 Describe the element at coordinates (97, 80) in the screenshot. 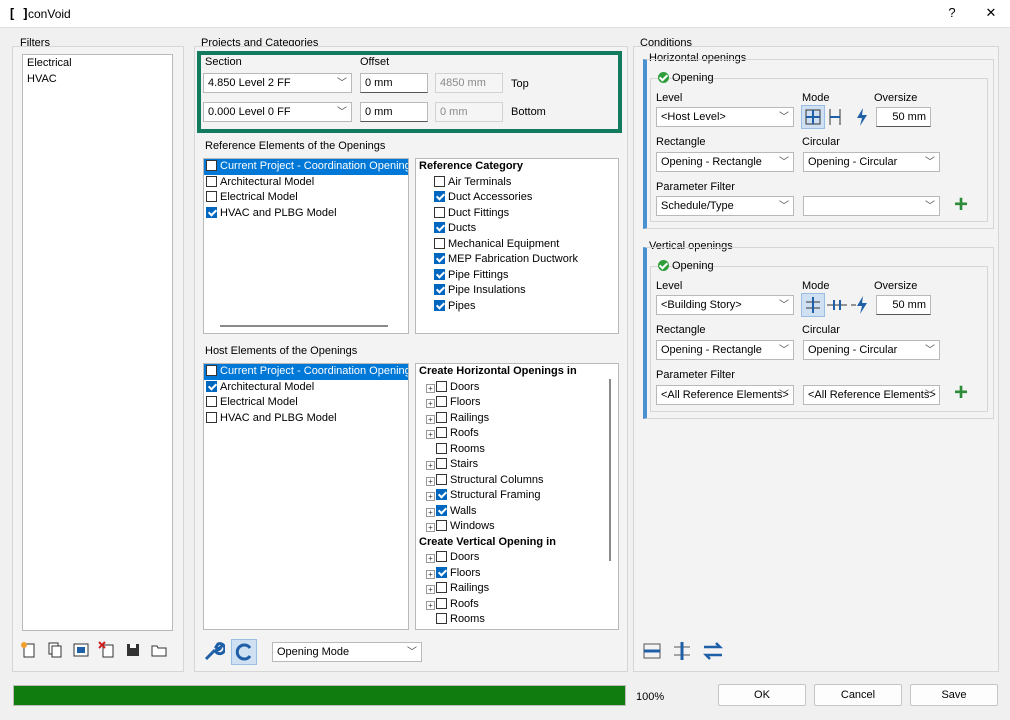

I see `filter-item-hvac: HVAC` at that location.